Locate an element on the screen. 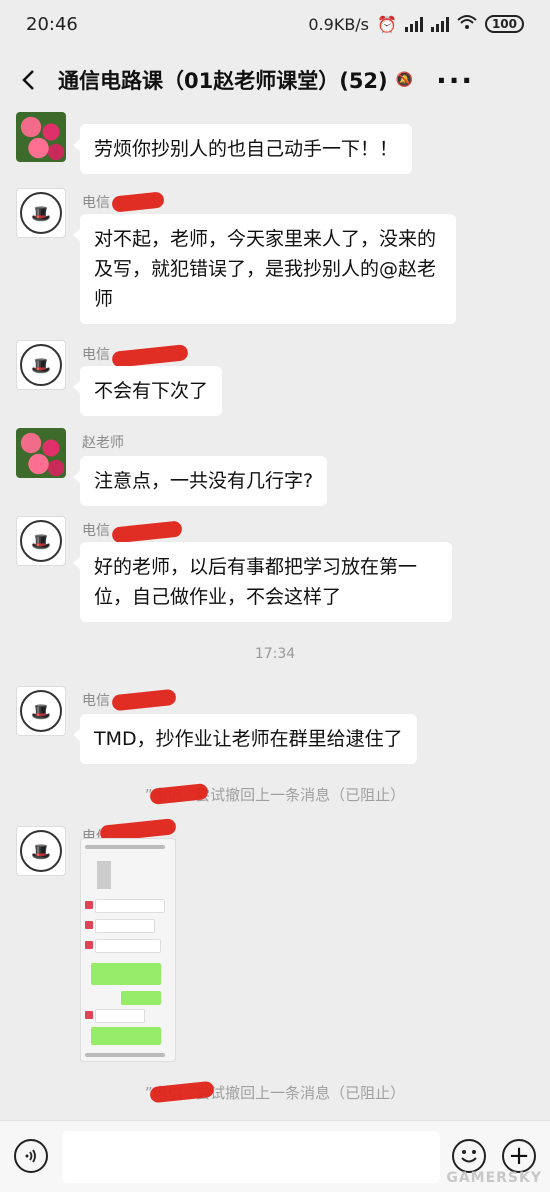 The image size is (550, 1192). status-icons: 0.9KB/s ⏰ 100 is located at coordinates (416, 24).